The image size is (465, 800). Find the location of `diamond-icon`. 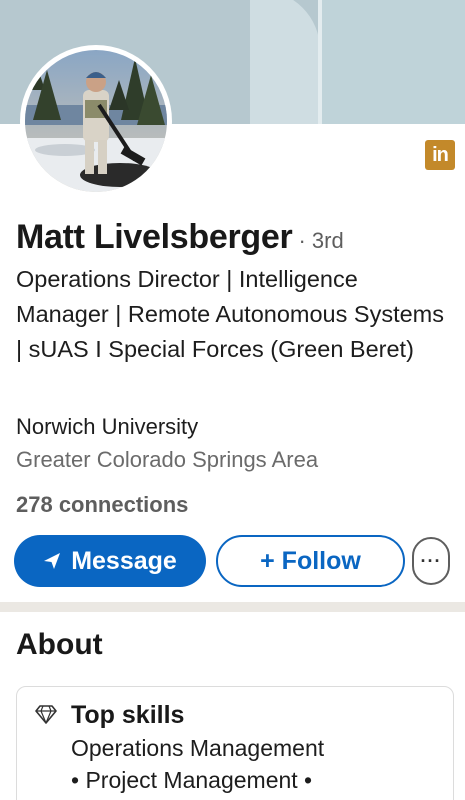

diamond-icon is located at coordinates (46, 714).